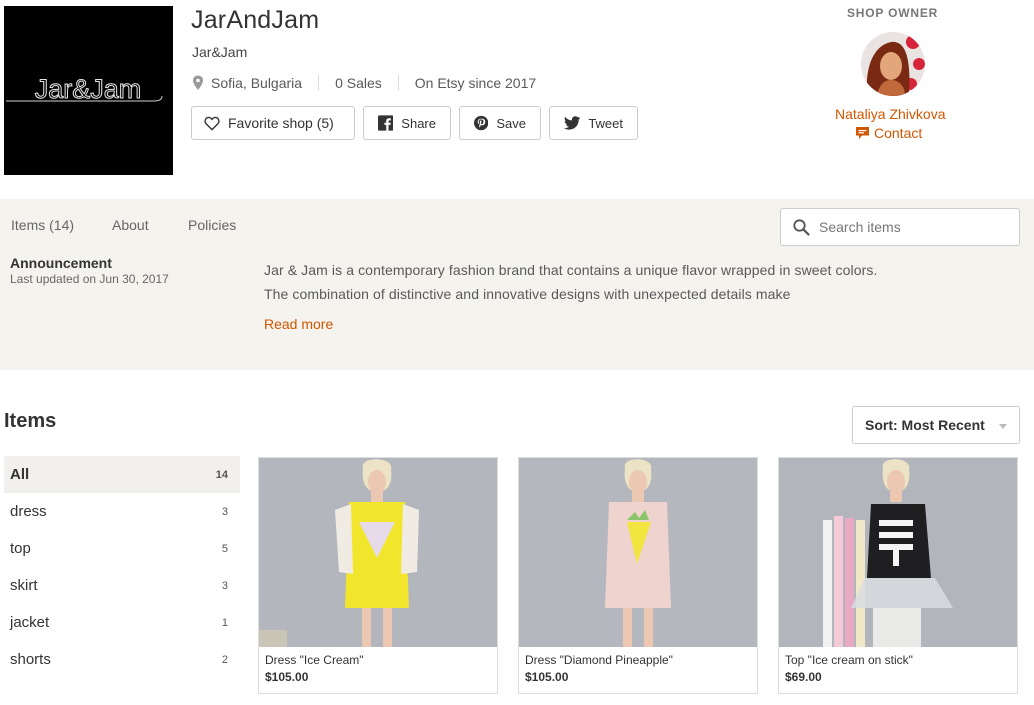 This screenshot has width=1034, height=705. I want to click on share-label: Share, so click(418, 123).